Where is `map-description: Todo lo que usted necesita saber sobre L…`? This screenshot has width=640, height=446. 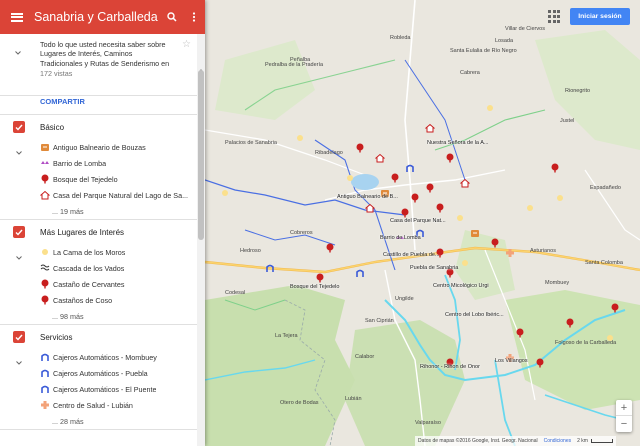
map-description: Todo lo que usted necesita saber sobre L… is located at coordinates (102, 65).